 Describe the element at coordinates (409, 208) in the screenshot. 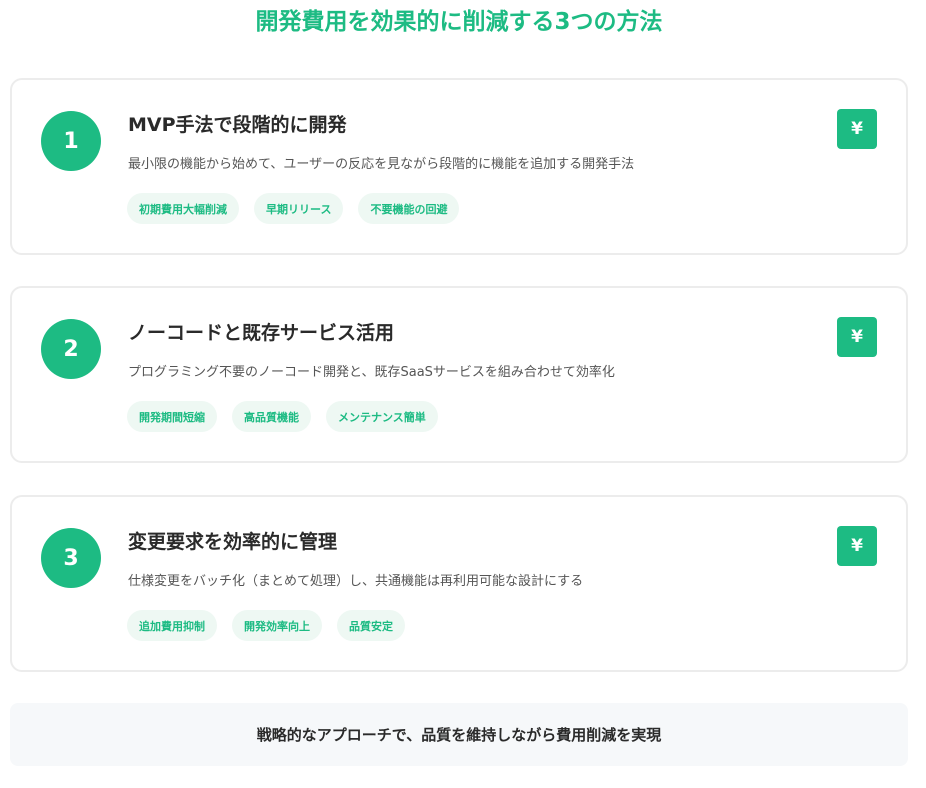

I see `tag: 不要機能の回避` at that location.